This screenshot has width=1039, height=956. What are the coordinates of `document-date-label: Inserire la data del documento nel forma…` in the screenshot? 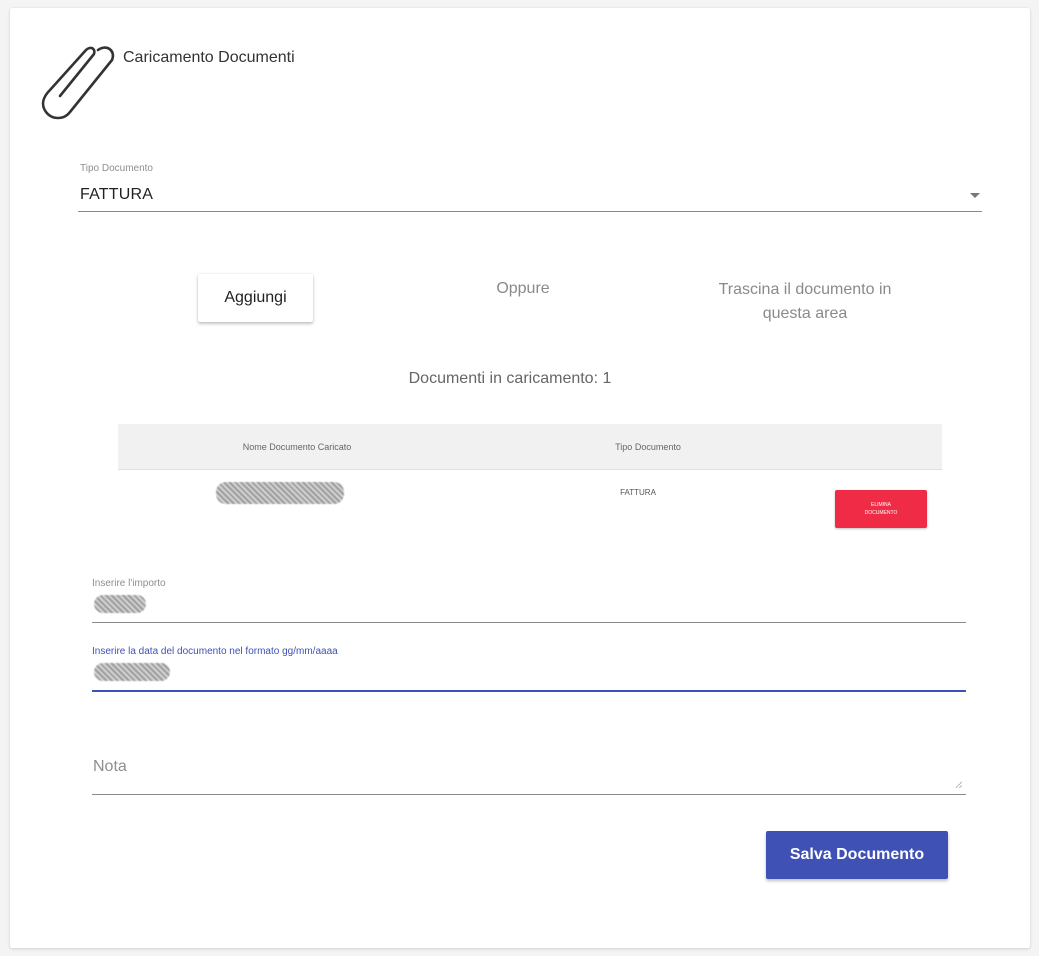 It's located at (215, 651).